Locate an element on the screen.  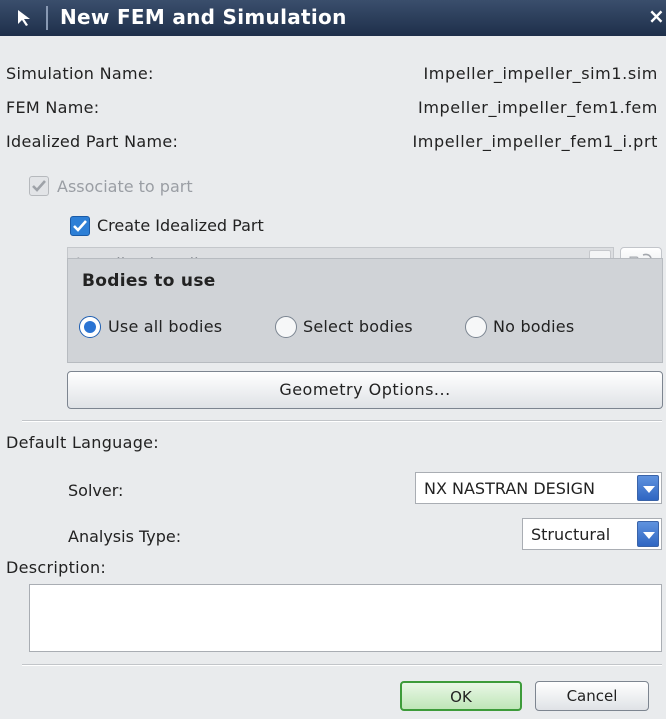
radio-use-all-bodies is located at coordinates (90, 327).